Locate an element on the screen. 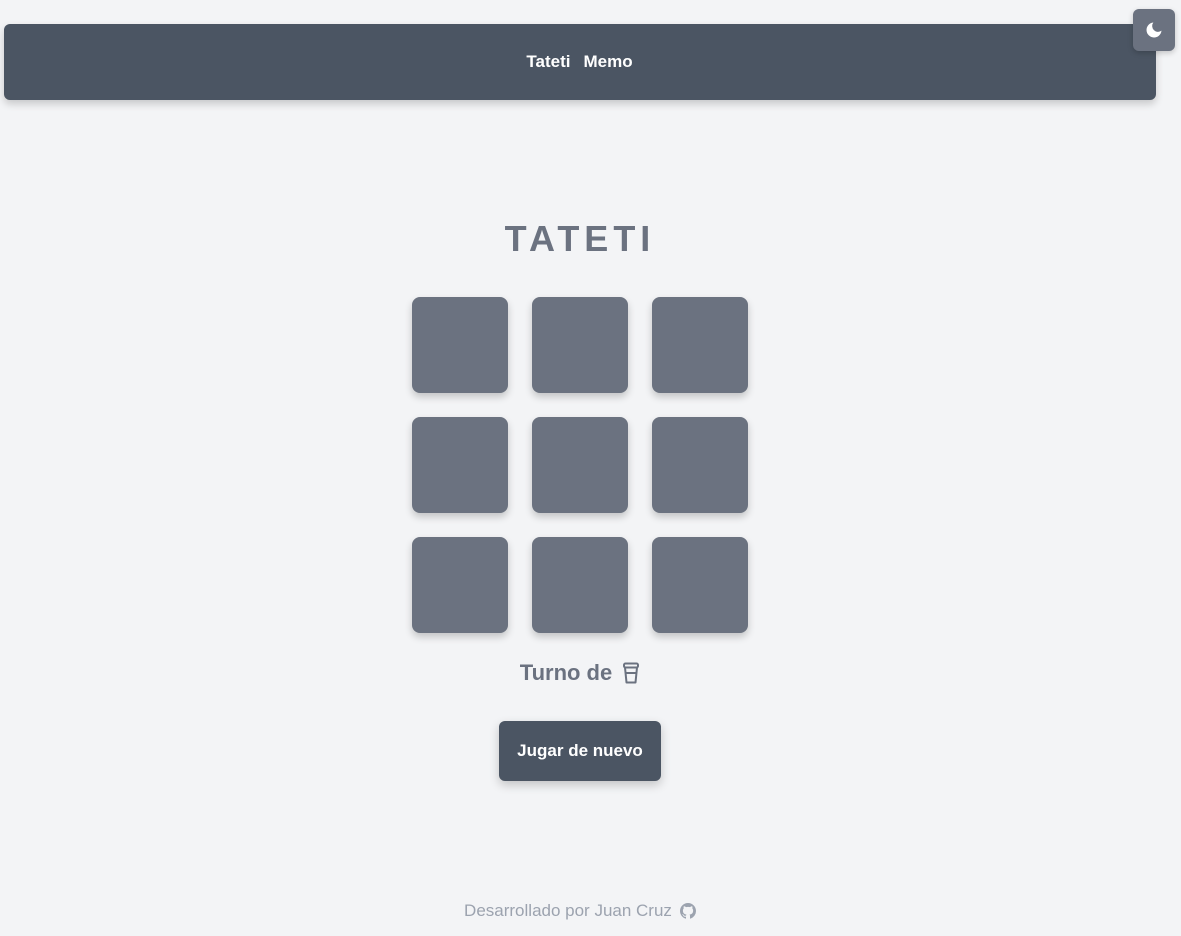  cup-icon is located at coordinates (631, 673).